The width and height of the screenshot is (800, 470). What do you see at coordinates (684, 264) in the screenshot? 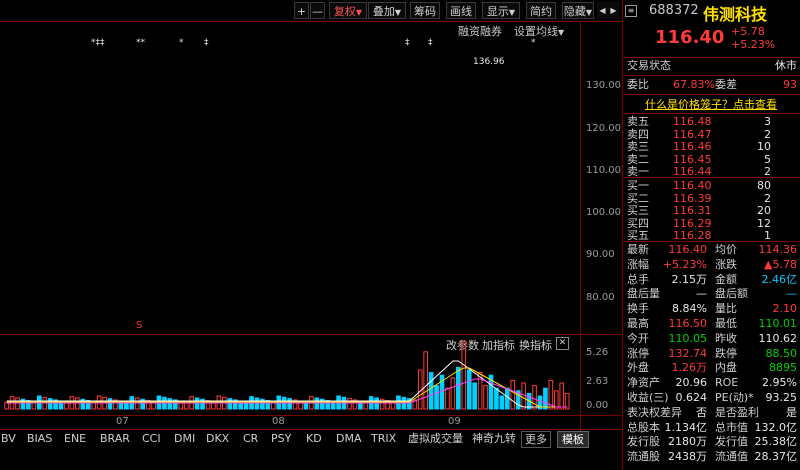
I see `stat-value: +5.23%` at bounding box center [684, 264].